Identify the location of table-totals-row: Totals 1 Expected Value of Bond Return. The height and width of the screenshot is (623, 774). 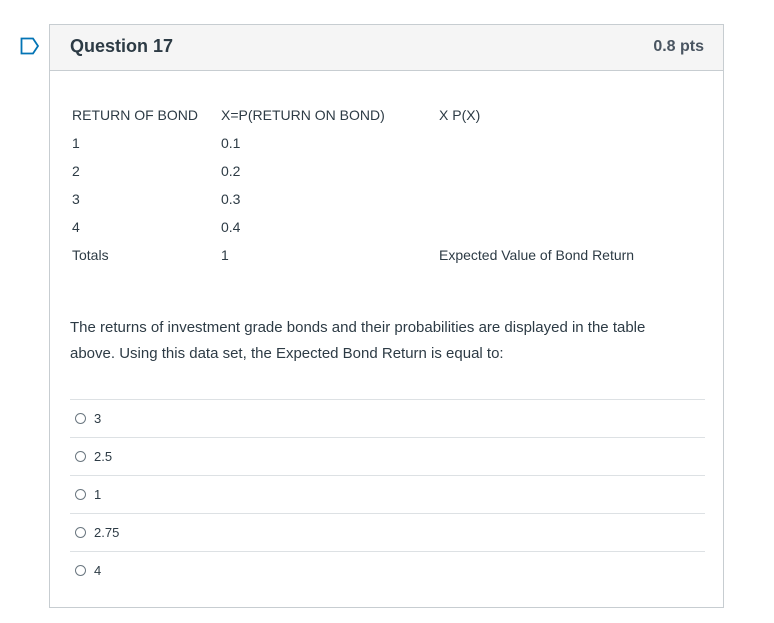
(370, 255).